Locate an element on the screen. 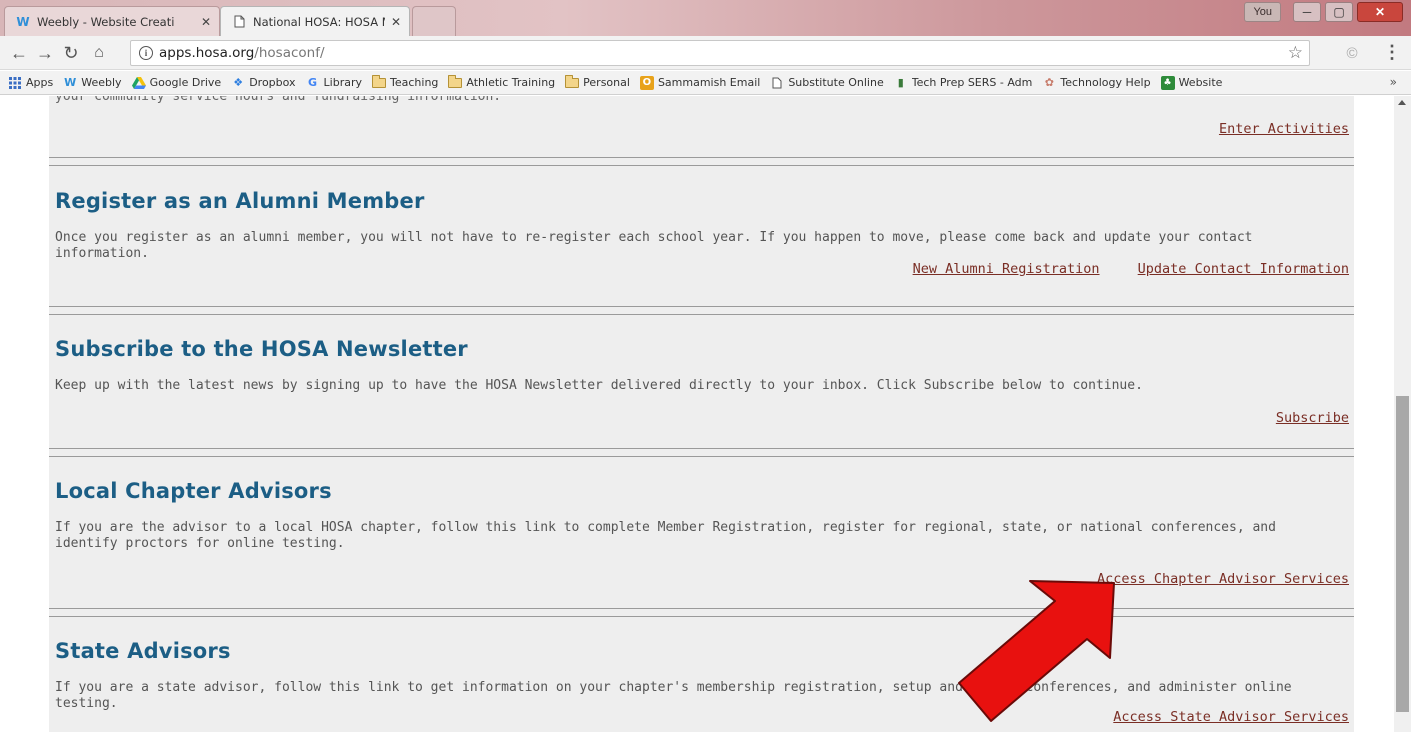 The width and height of the screenshot is (1411, 732). reload-icon: ↻ is located at coordinates (71, 53).